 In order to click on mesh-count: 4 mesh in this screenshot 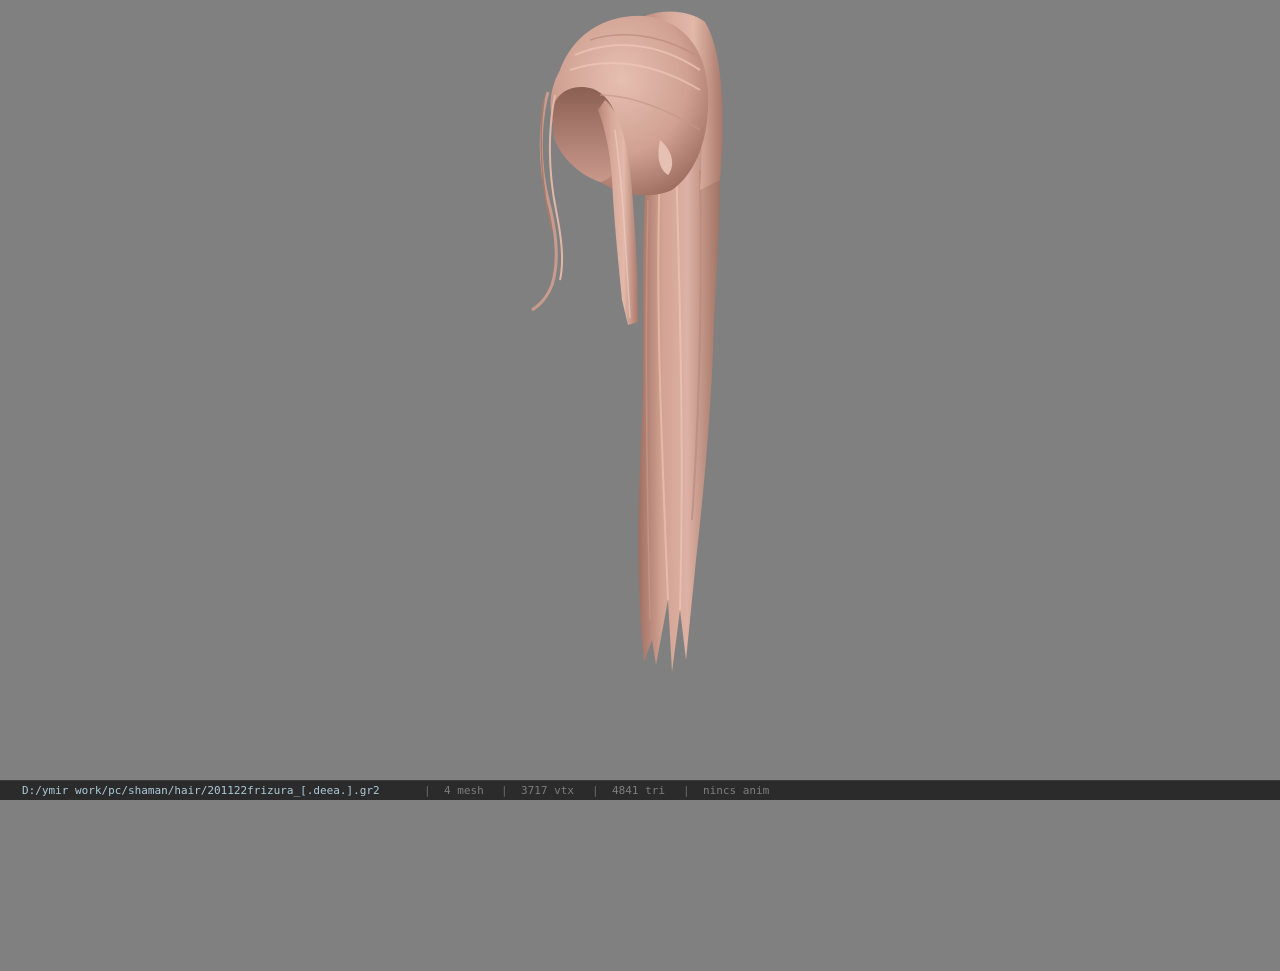, I will do `click(464, 790)`.